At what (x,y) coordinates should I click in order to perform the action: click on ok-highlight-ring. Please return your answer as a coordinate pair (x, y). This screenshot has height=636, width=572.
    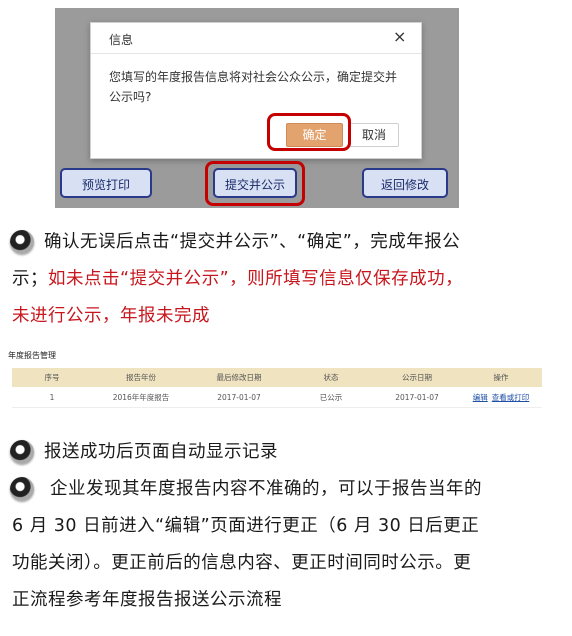
    Looking at the image, I should click on (309, 132).